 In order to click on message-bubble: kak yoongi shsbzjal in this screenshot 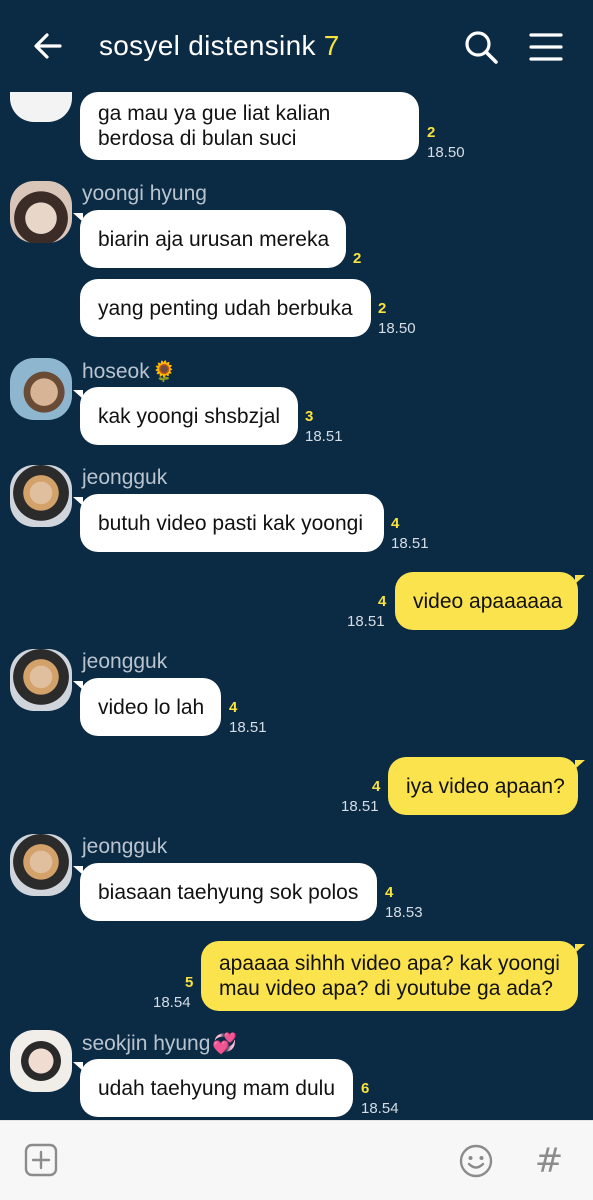, I will do `click(185, 416)`.